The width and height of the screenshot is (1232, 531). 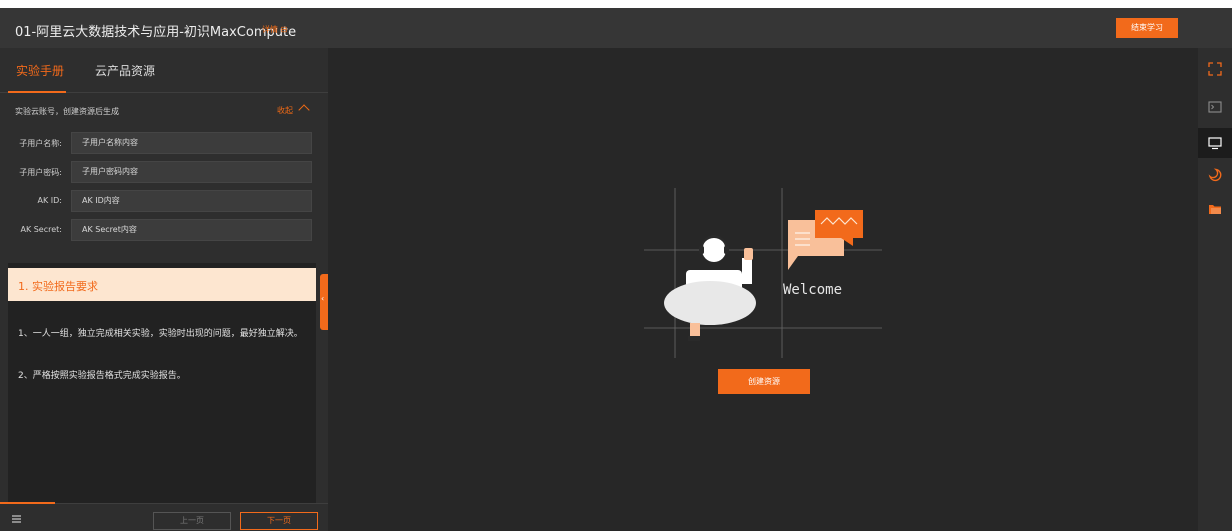 What do you see at coordinates (191, 143) in the screenshot?
I see `sub-user-name-field: 子用户名称内容` at bounding box center [191, 143].